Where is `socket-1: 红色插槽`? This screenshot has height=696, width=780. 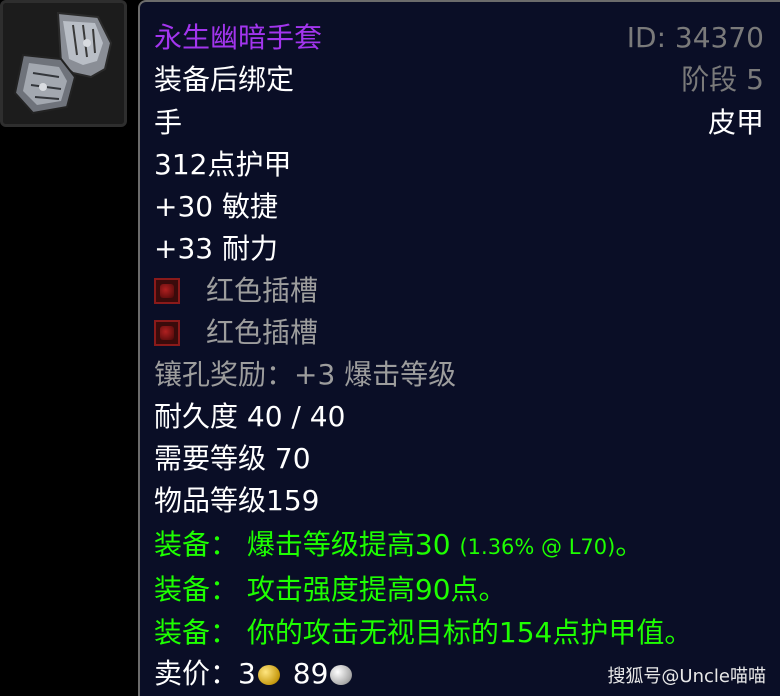 socket-1: 红色插槽 is located at coordinates (236, 291).